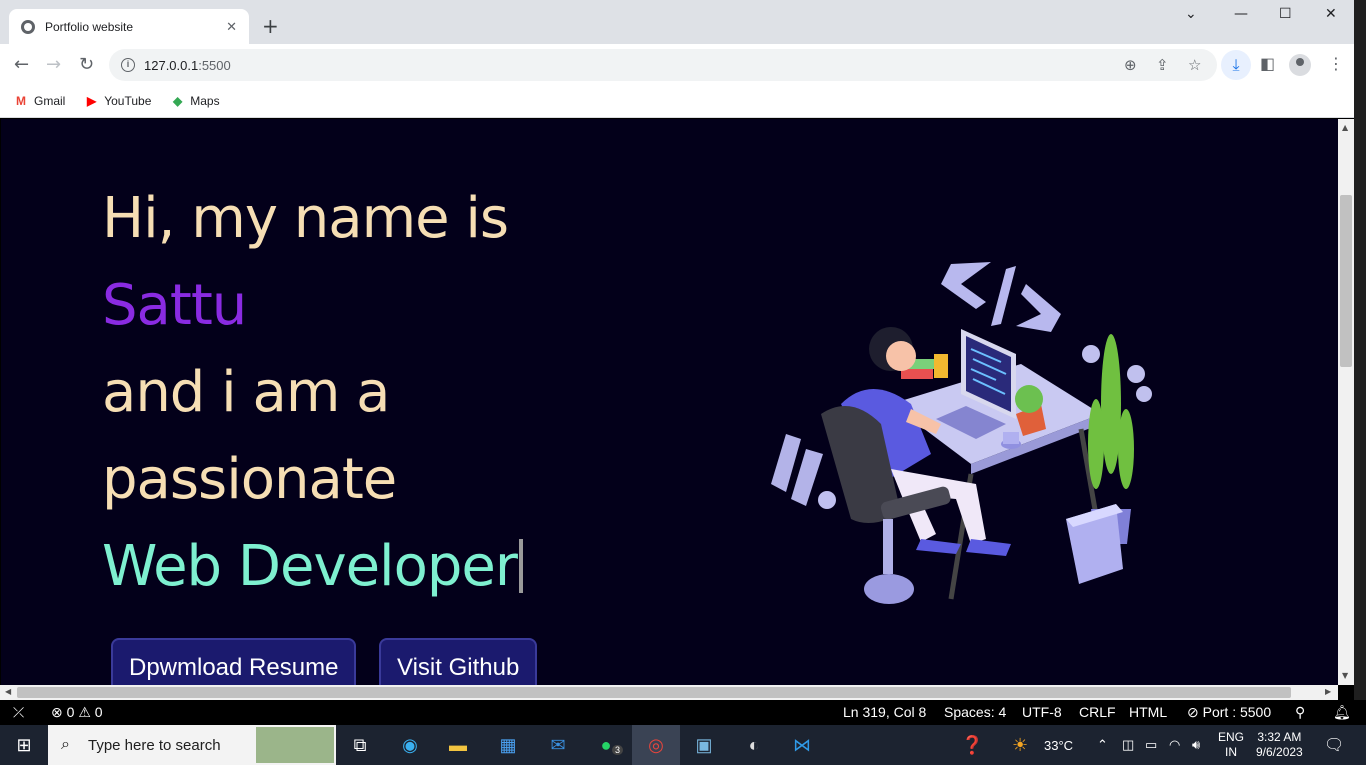 The height and width of the screenshot is (765, 1366). What do you see at coordinates (1194, 65) in the screenshot?
I see `bookmark-star-icon: ☆` at bounding box center [1194, 65].